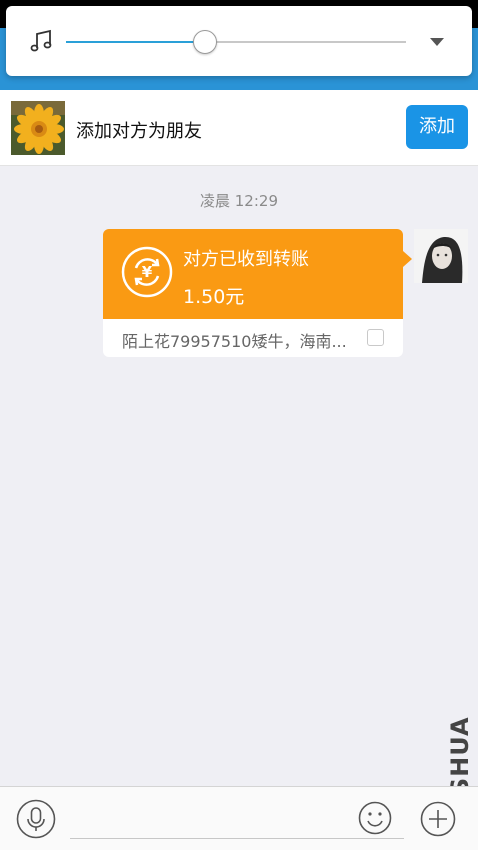 The width and height of the screenshot is (478, 850). Describe the element at coordinates (253, 274) in the screenshot. I see `transfer-card-header: ¥ 对方已收到转账 1.50元` at that location.